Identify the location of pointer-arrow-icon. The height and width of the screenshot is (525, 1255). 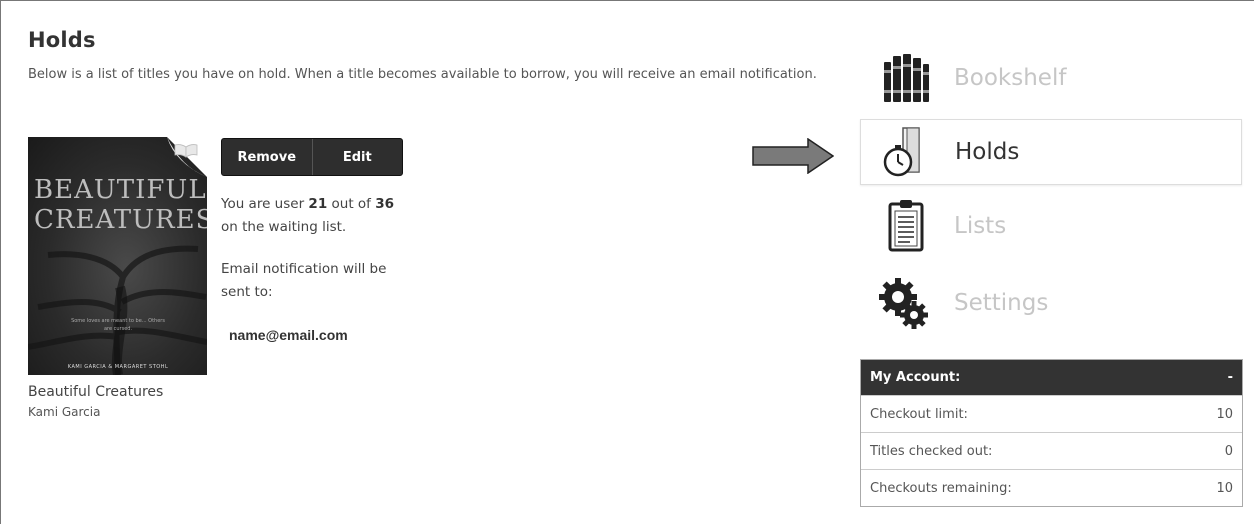
(793, 156).